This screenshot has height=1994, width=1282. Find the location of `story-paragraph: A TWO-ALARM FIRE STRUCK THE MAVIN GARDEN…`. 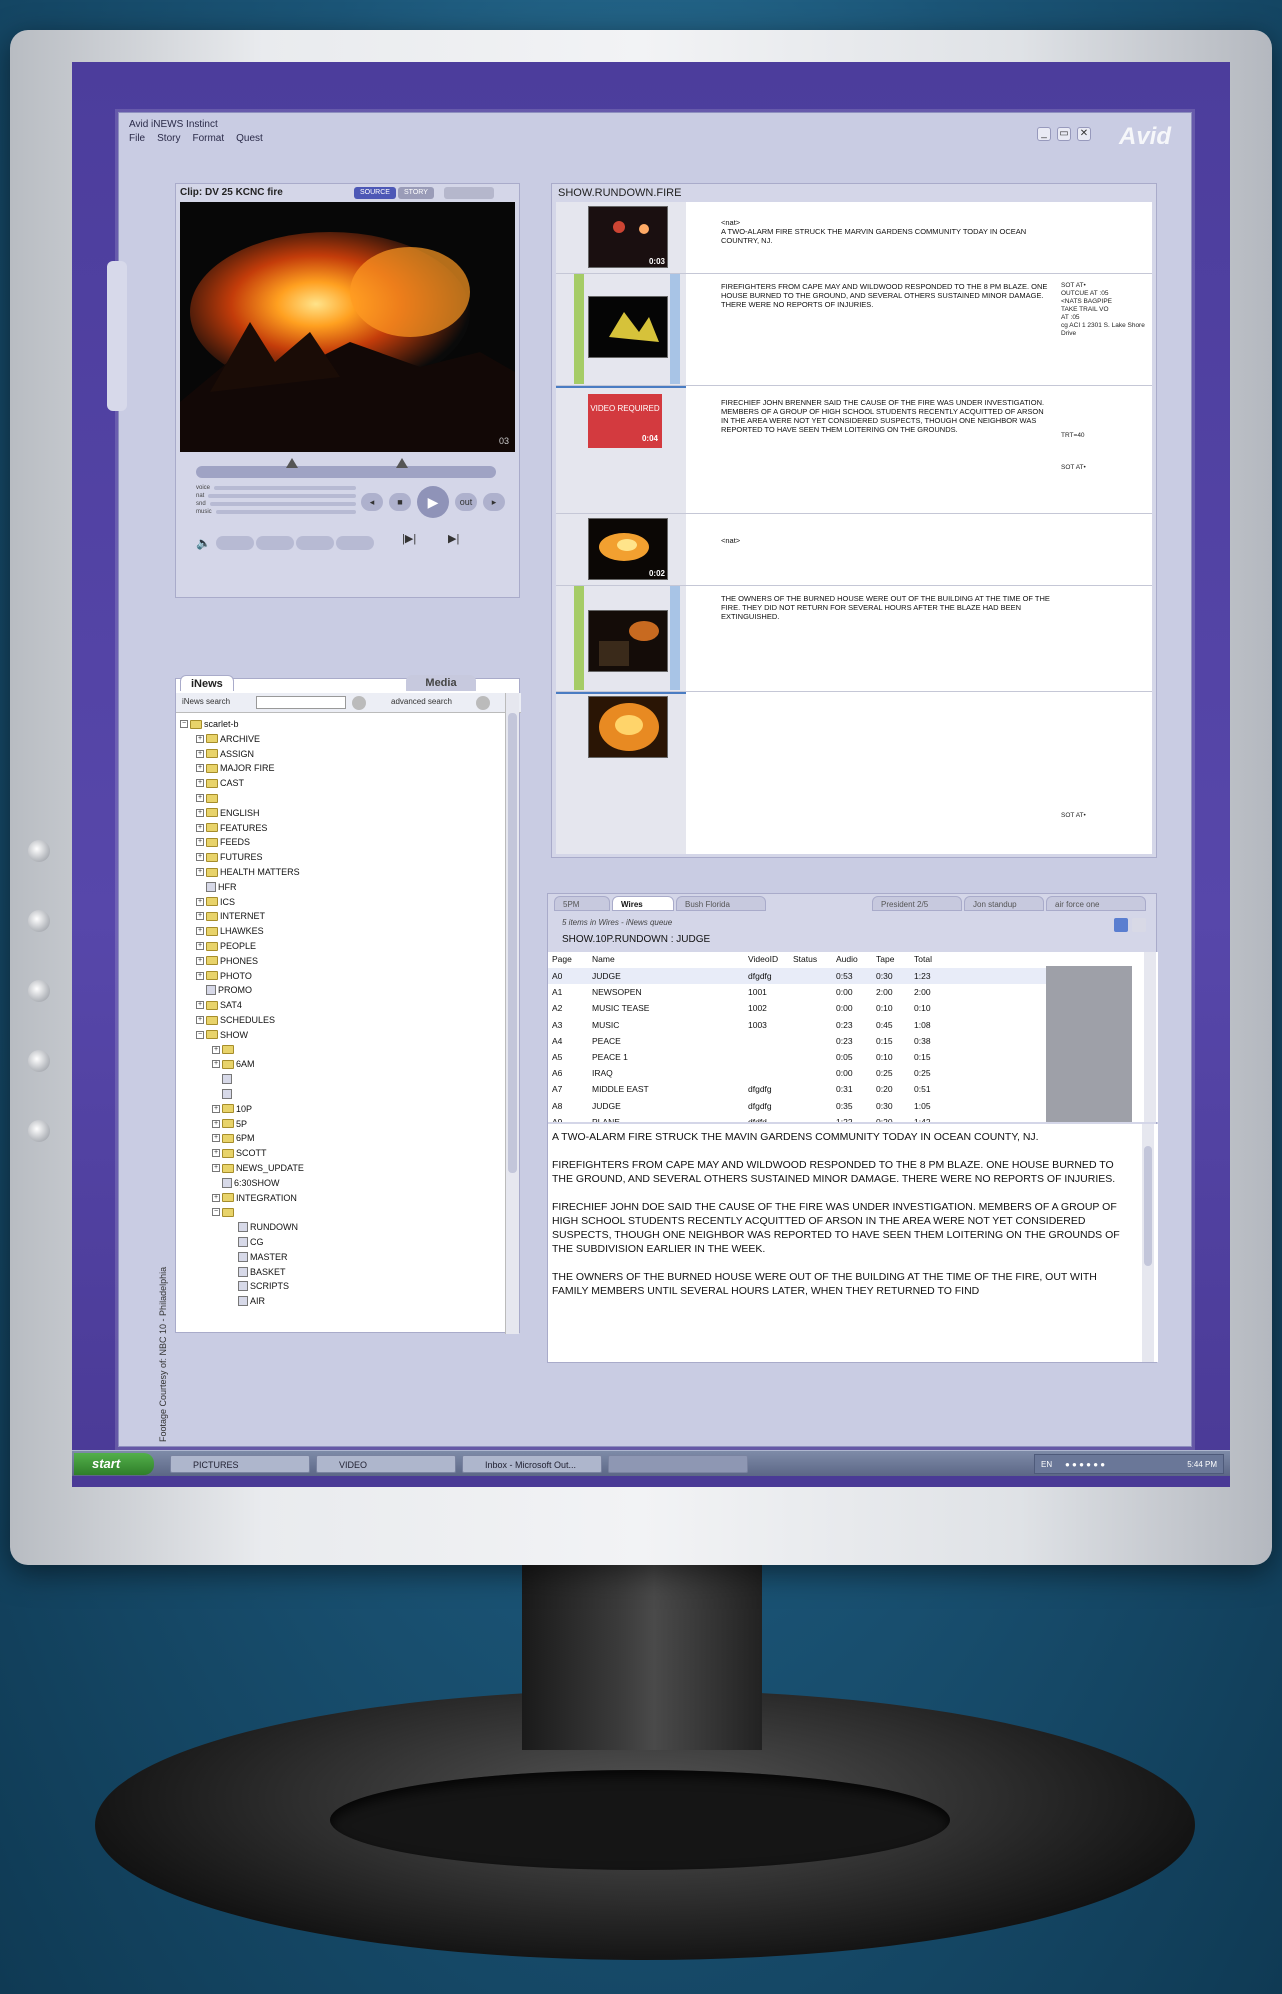

story-paragraph: A TWO-ALARM FIRE STRUCK THE MAVIN GARDEN… is located at coordinates (844, 1137).